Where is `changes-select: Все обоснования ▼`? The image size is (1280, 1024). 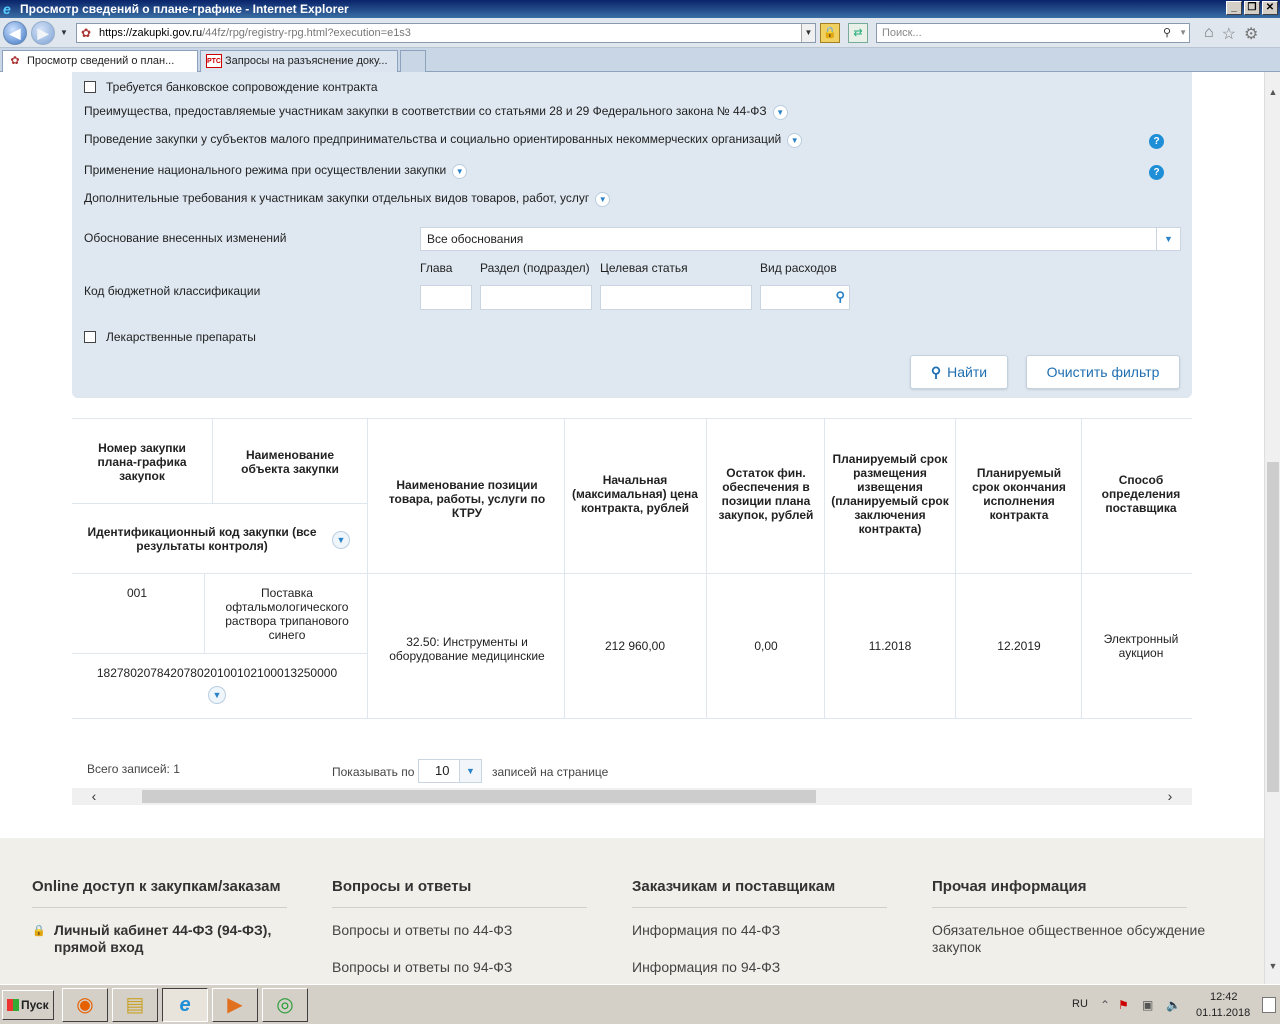
changes-select: Все обоснования ▼ is located at coordinates (800, 239).